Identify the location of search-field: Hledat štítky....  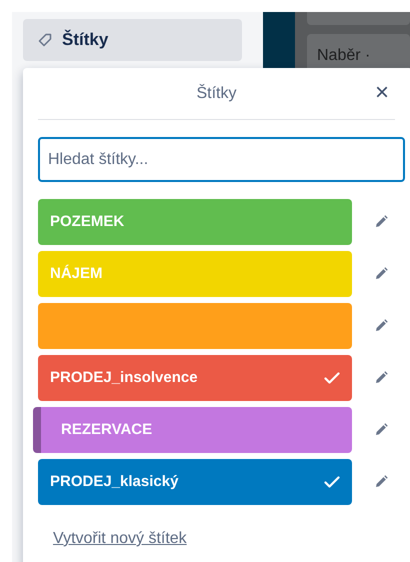
(221, 159).